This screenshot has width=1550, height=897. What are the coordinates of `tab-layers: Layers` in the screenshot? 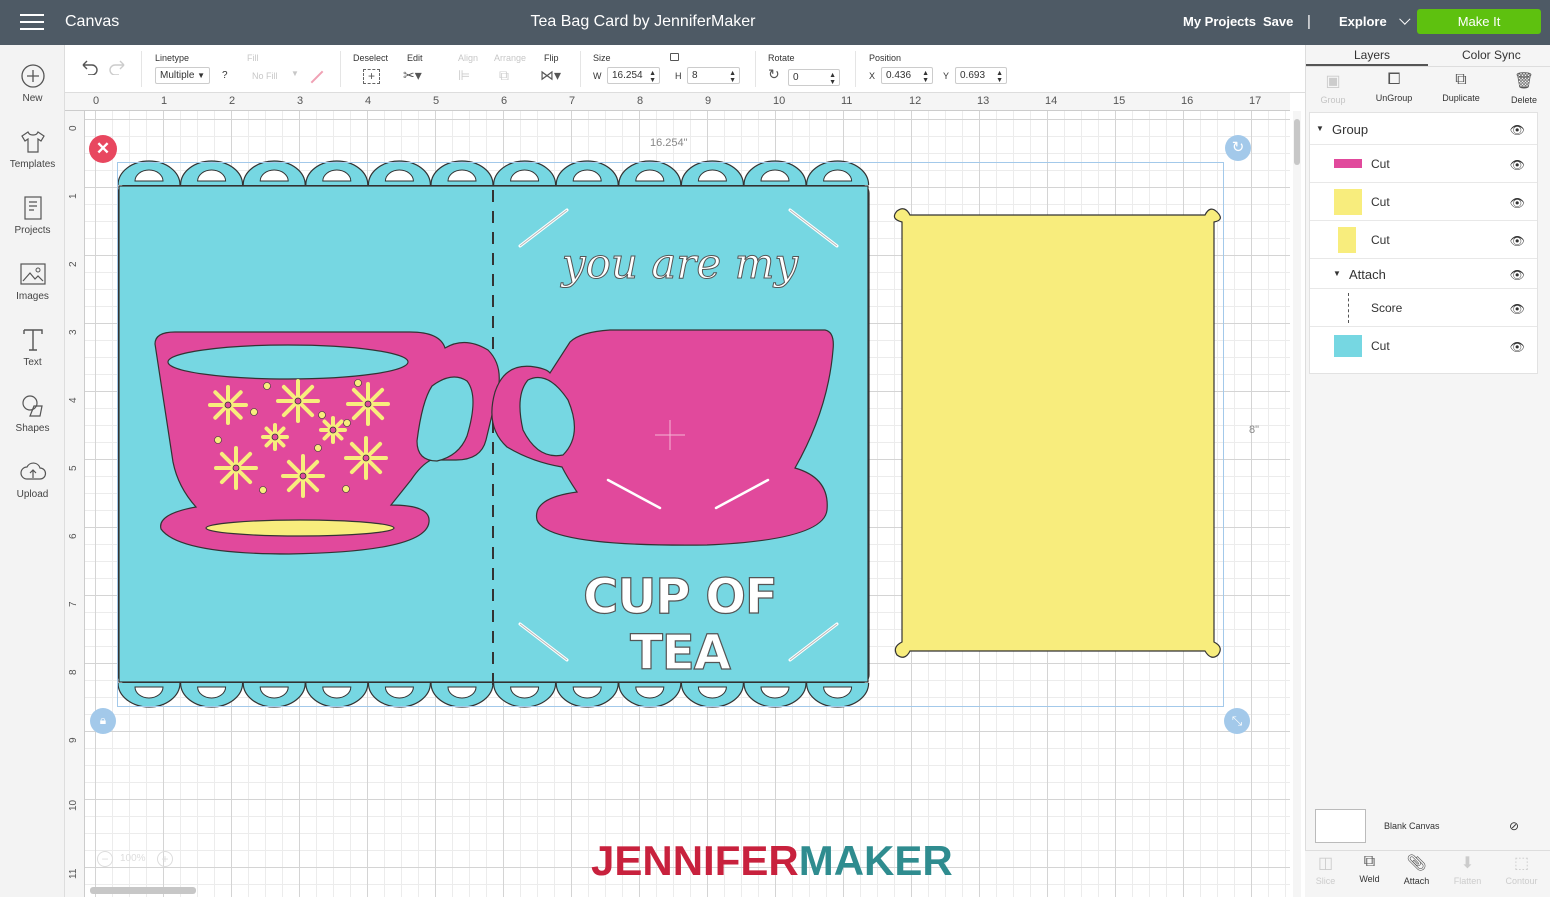 It's located at (1372, 55).